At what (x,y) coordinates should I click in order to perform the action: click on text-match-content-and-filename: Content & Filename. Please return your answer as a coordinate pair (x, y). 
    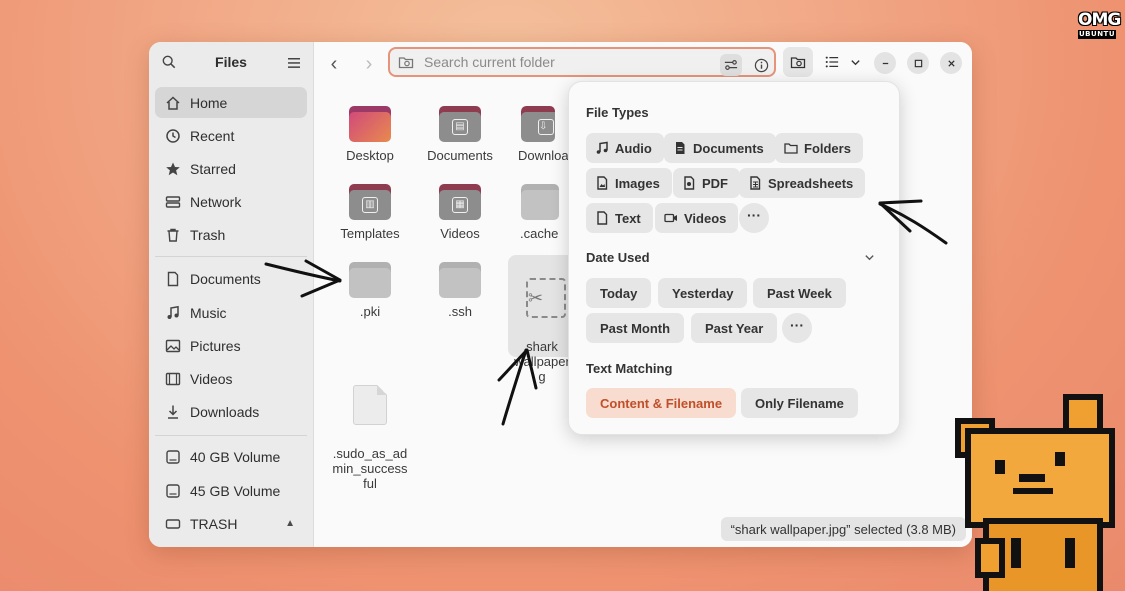
    Looking at the image, I should click on (661, 403).